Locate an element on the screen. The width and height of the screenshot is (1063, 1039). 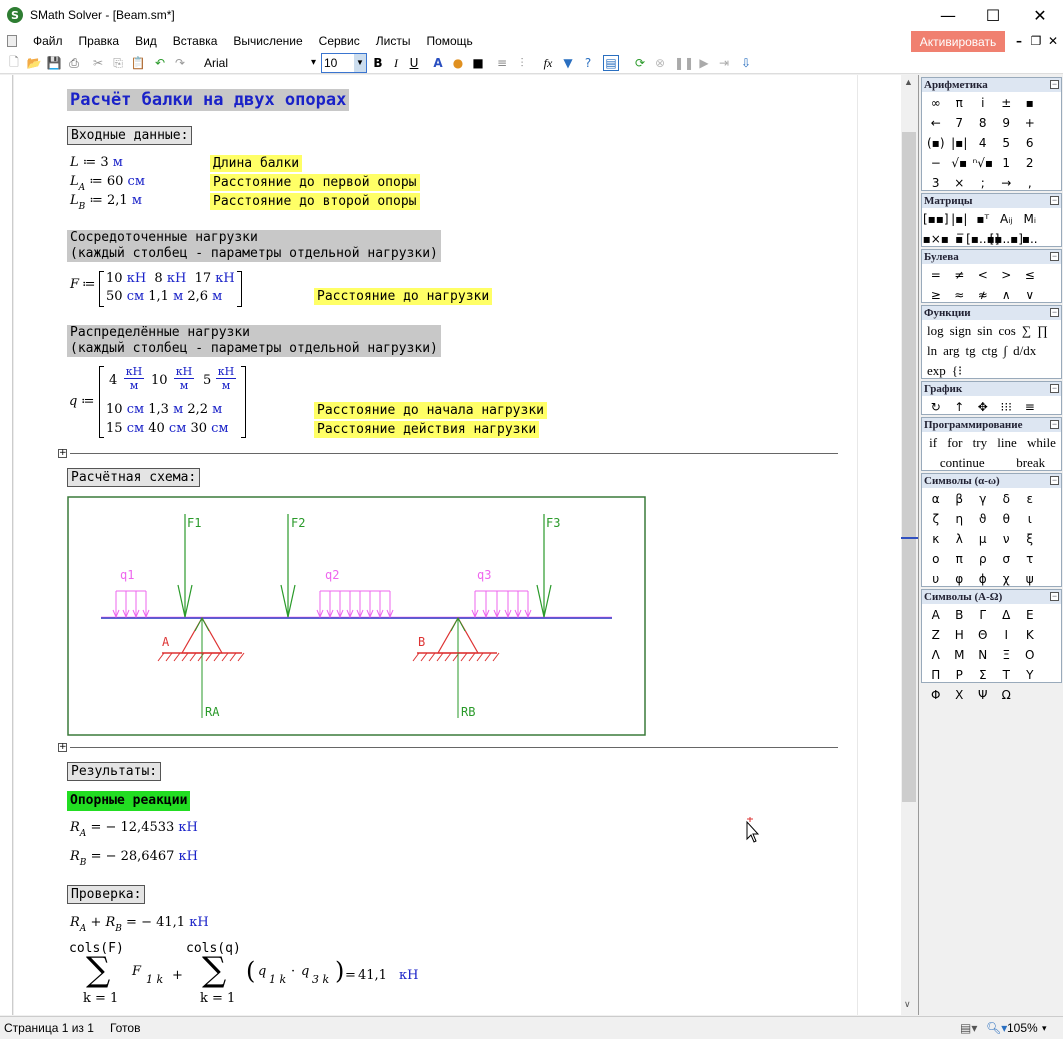
menu-edit: Правка is located at coordinates (99, 41).